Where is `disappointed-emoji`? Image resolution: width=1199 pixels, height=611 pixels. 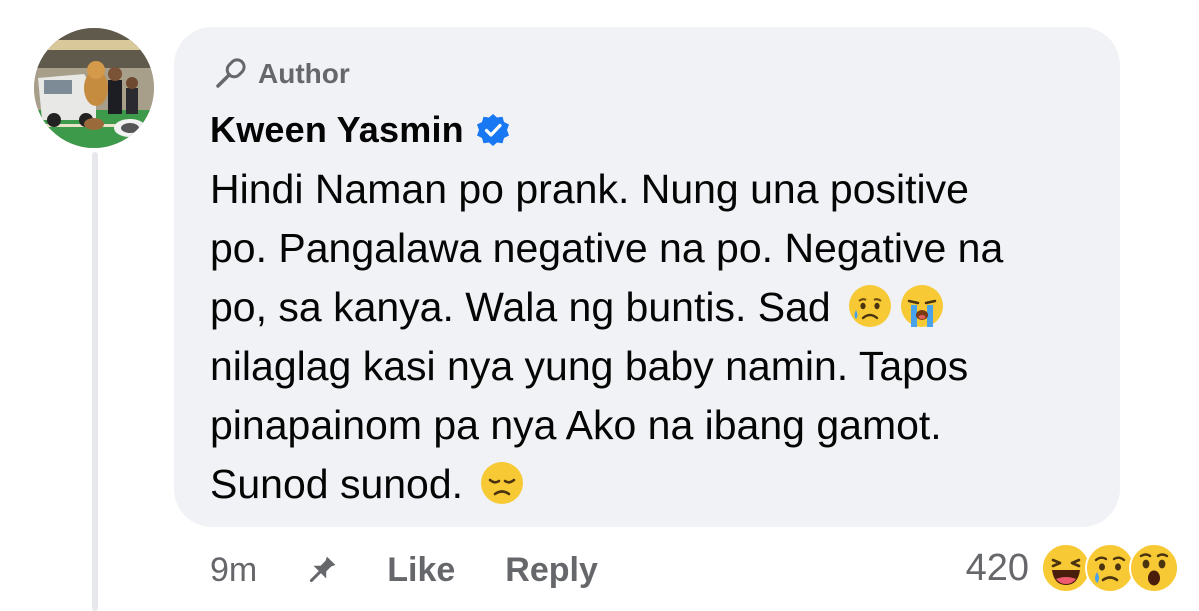 disappointed-emoji is located at coordinates (502, 483).